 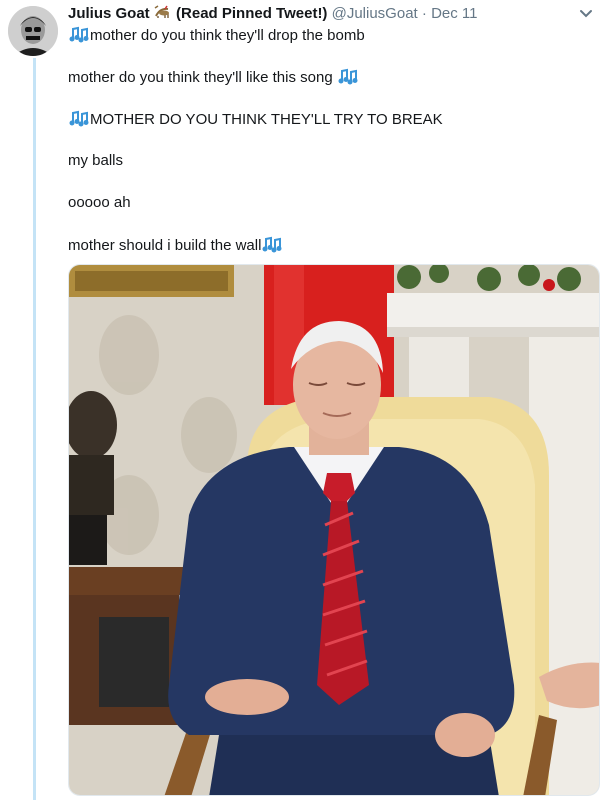 I want to click on avatar, so click(x=33, y=31).